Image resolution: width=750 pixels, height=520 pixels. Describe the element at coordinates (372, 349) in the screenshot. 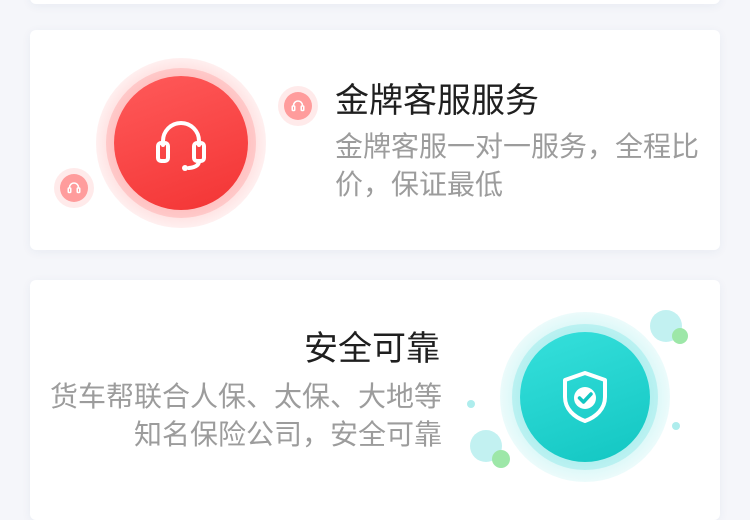

I see `service-title: 安全可靠` at that location.